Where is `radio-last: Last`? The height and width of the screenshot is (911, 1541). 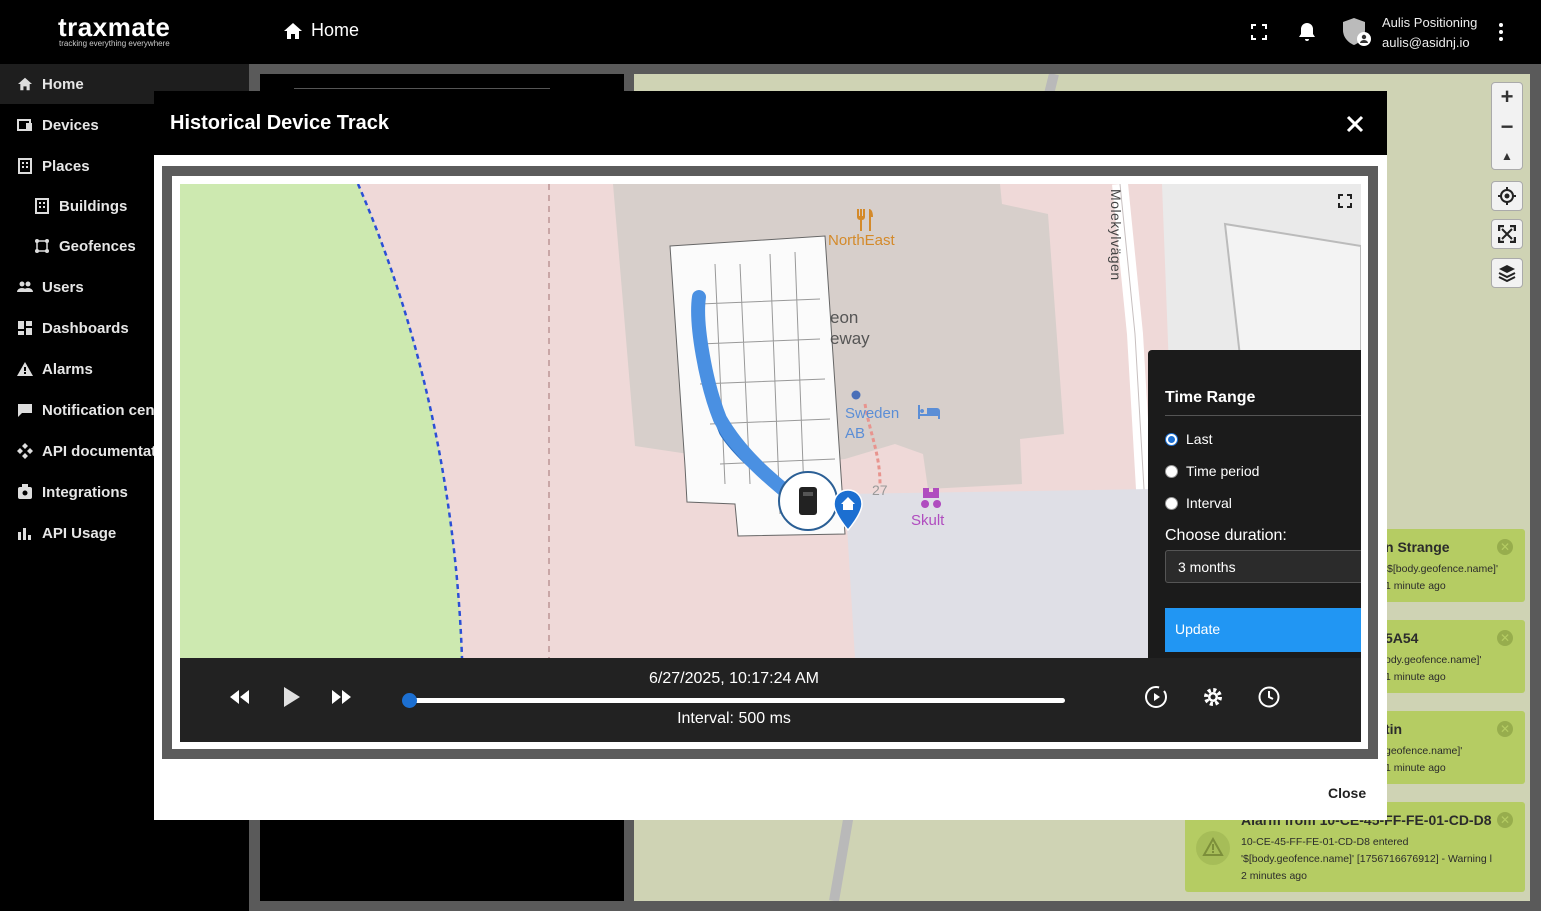 radio-last: Last is located at coordinates (1188, 439).